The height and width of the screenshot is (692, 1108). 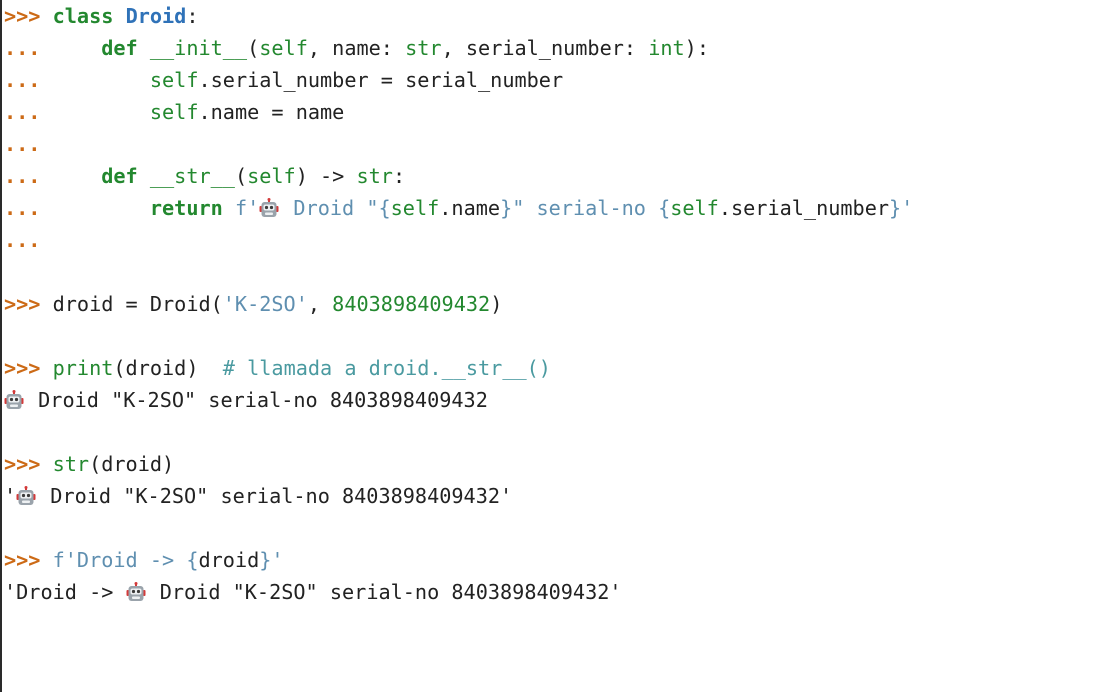 I want to click on code-line: >>> f'Droid -> {droid}', so click(x=555, y=560).